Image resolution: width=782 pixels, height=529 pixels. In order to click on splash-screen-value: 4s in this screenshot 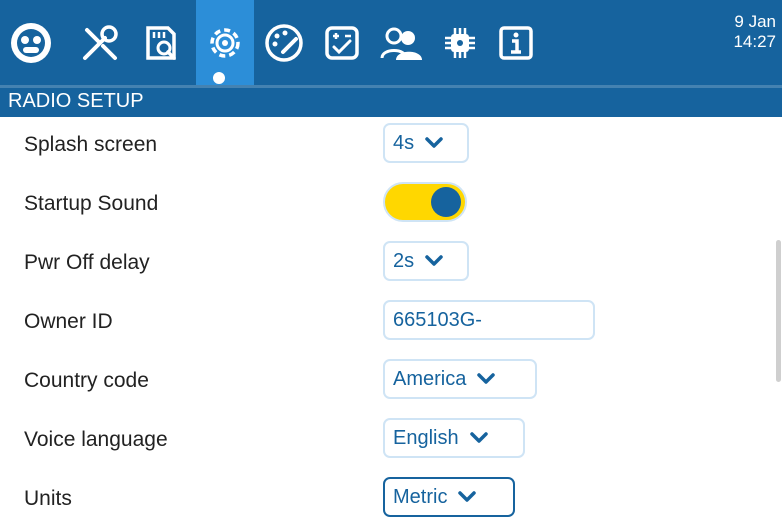, I will do `click(404, 142)`.